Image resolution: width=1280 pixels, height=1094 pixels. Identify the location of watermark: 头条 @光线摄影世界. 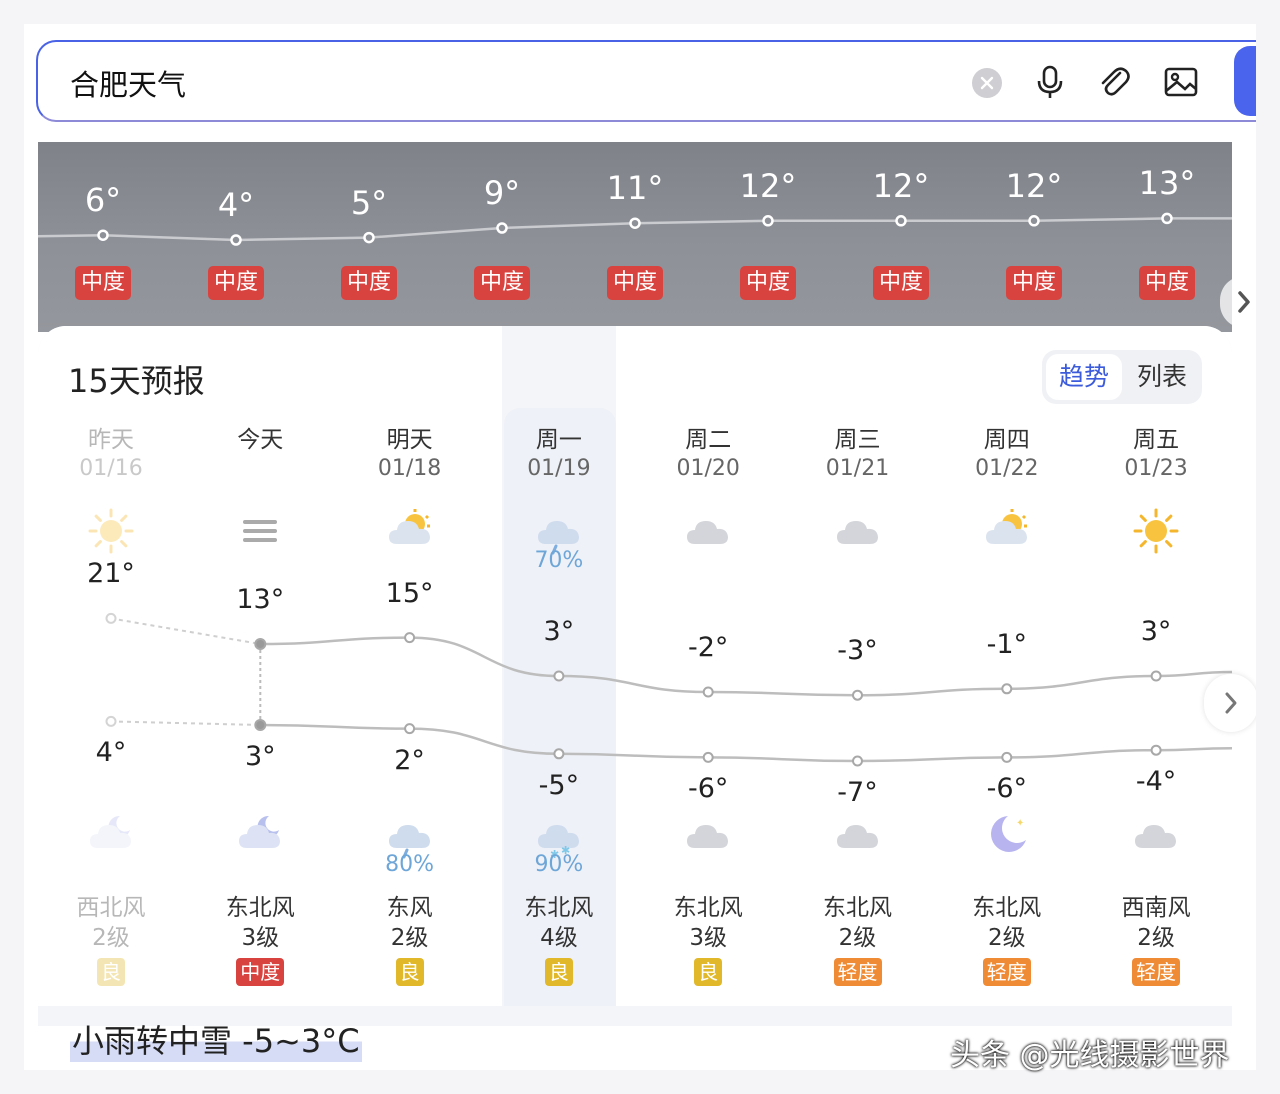
(1090, 1055).